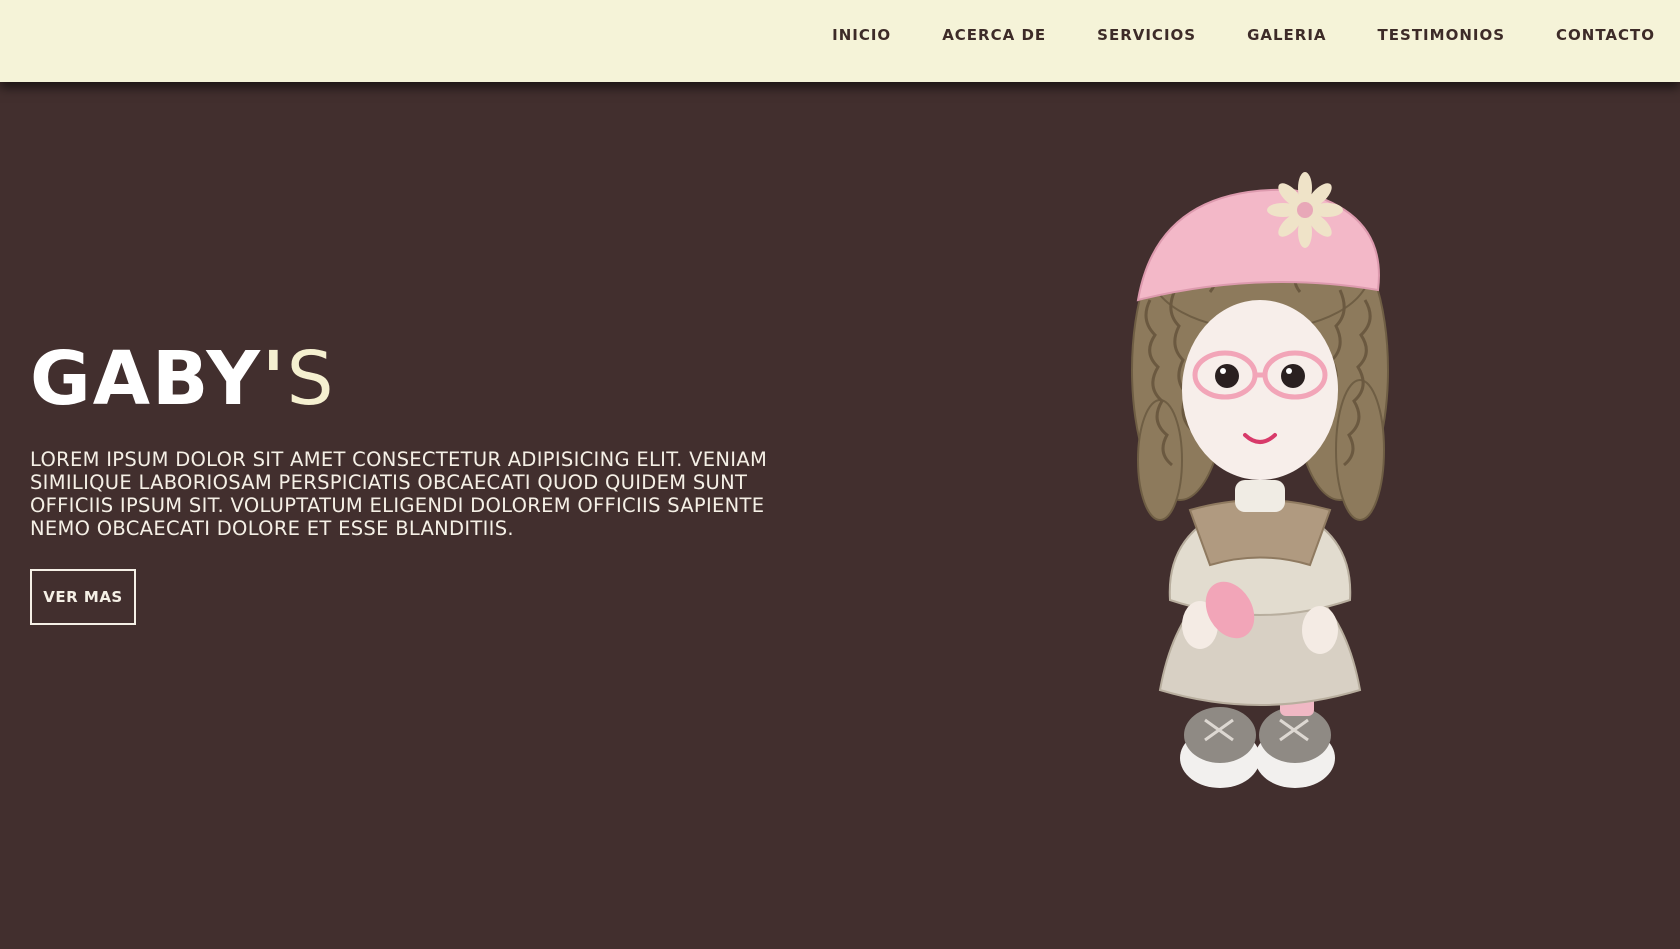 The image size is (1680, 949). I want to click on nav-link-testimonios: TESTIMONIOS, so click(1441, 35).